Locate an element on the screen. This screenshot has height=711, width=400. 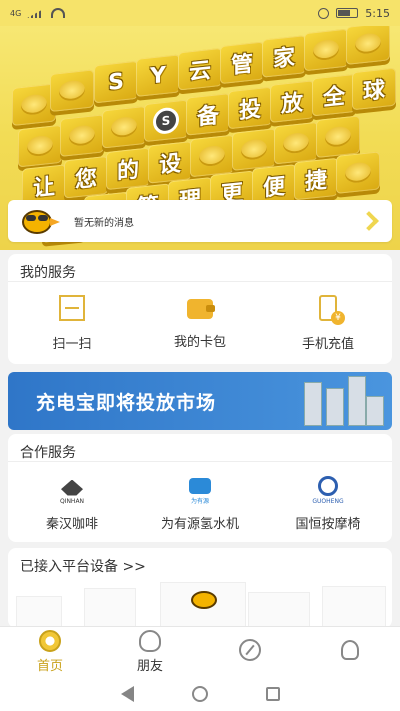
compass-icon is located at coordinates (250, 650).